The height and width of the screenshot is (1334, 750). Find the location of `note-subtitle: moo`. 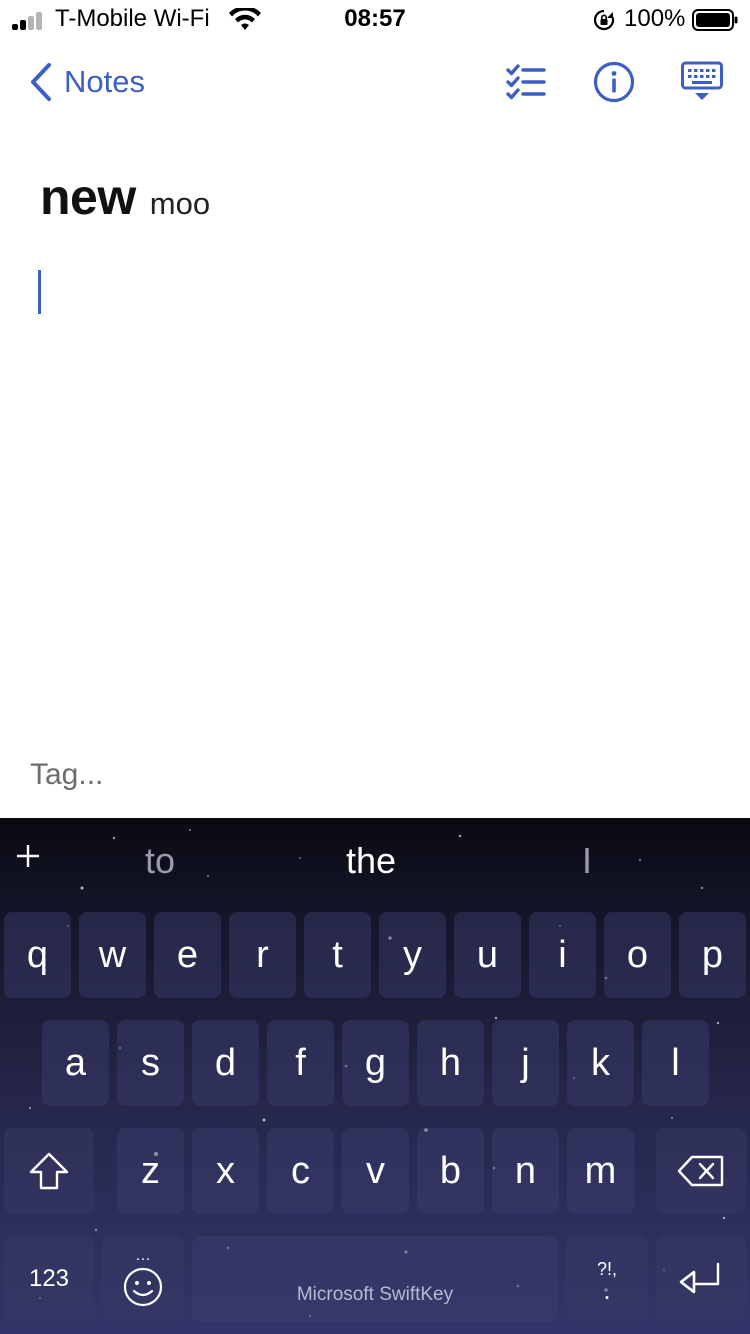

note-subtitle: moo is located at coordinates (180, 203).